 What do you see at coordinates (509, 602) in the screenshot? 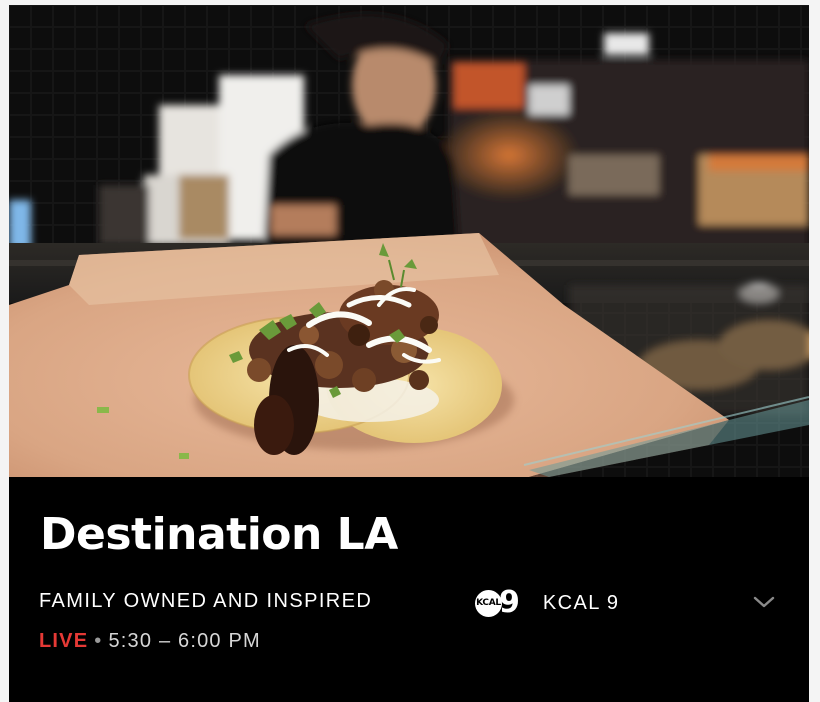
I see `channel-logo-number: 9` at bounding box center [509, 602].